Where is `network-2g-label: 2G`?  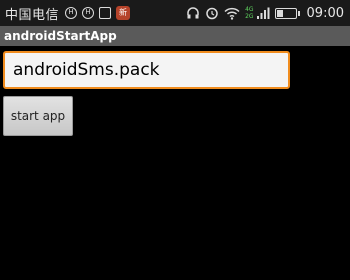 network-2g-label: 2G is located at coordinates (249, 16).